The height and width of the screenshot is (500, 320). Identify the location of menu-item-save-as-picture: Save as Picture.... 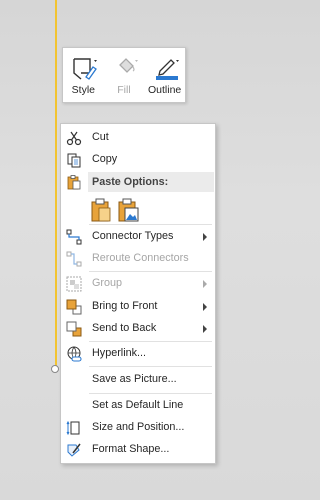
(138, 380).